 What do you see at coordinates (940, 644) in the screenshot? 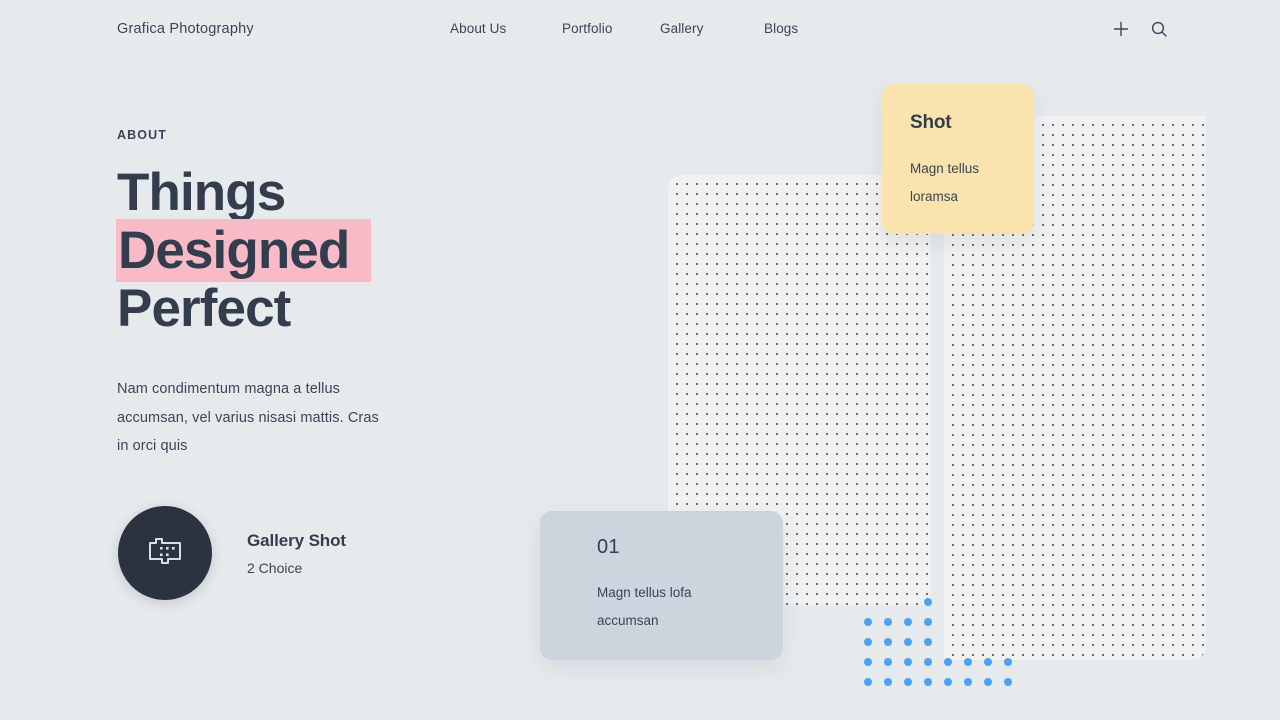
I see `blue-dot-grid` at bounding box center [940, 644].